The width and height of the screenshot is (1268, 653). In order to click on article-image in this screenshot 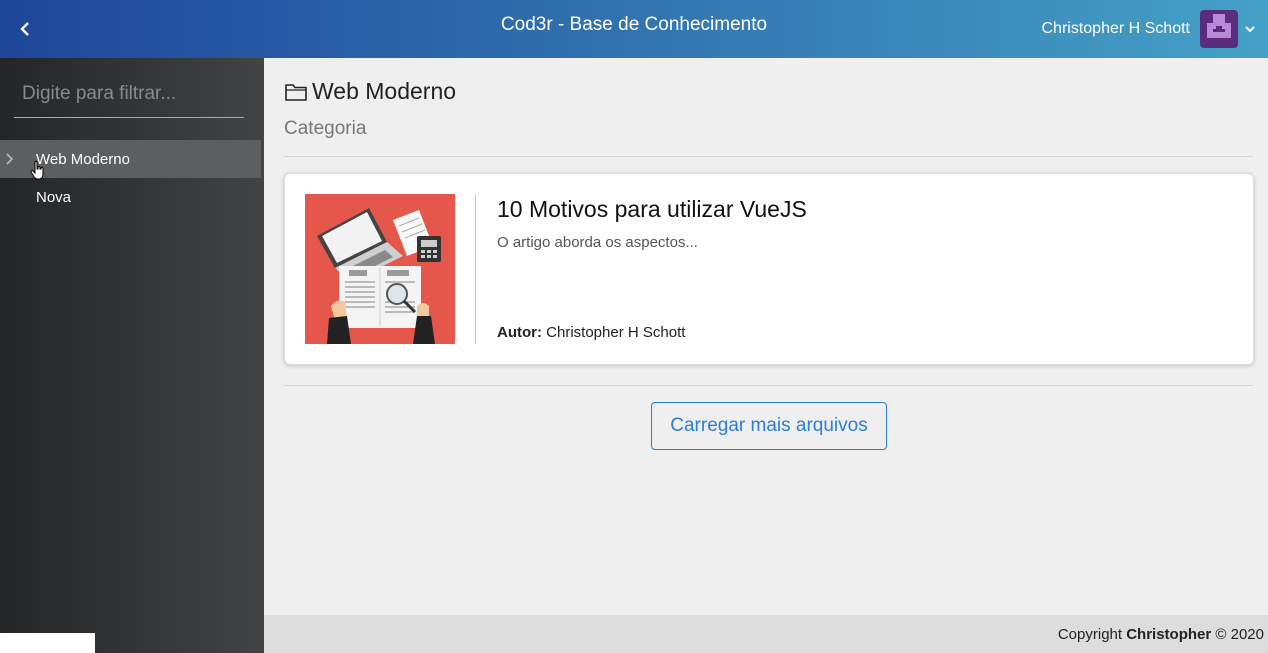, I will do `click(380, 269)`.